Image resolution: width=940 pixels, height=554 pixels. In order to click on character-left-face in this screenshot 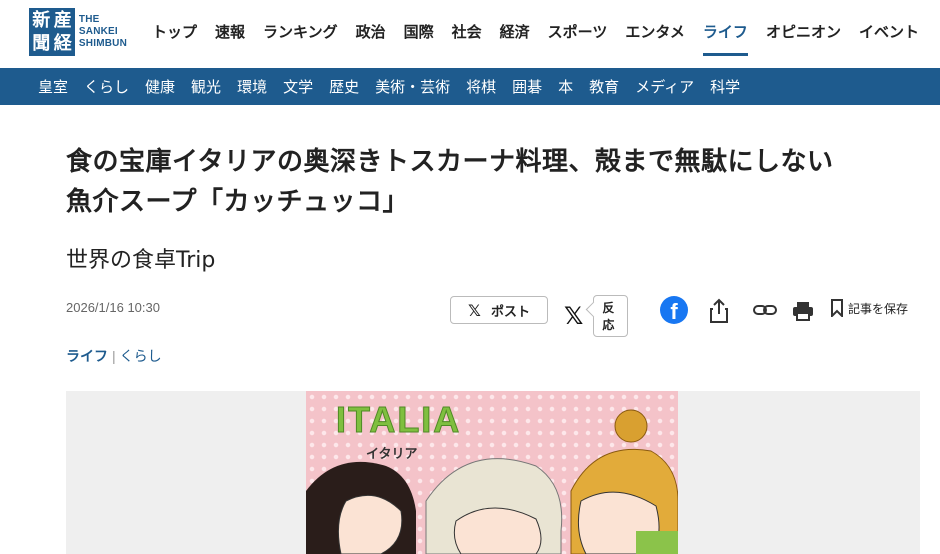, I will do `click(370, 524)`.